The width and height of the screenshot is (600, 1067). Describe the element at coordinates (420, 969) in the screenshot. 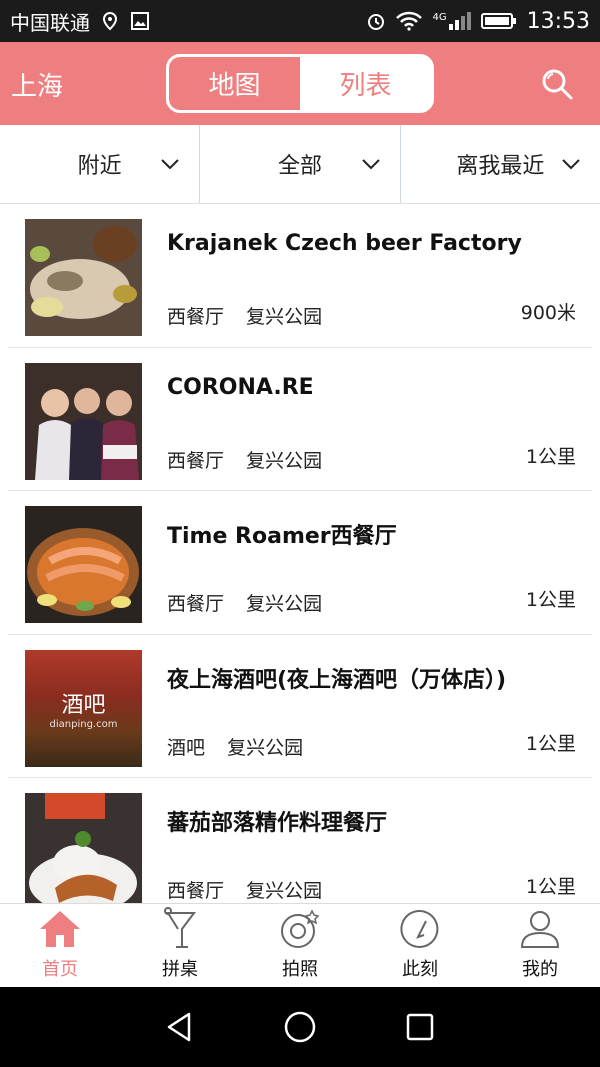

I see `tab-moment-label: 此刻` at that location.